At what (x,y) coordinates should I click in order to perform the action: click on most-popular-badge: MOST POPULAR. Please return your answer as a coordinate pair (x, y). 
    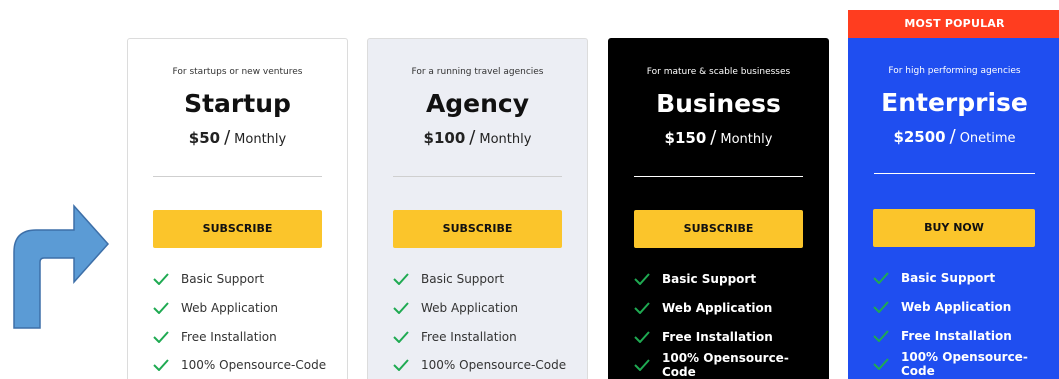
    Looking at the image, I should click on (953, 24).